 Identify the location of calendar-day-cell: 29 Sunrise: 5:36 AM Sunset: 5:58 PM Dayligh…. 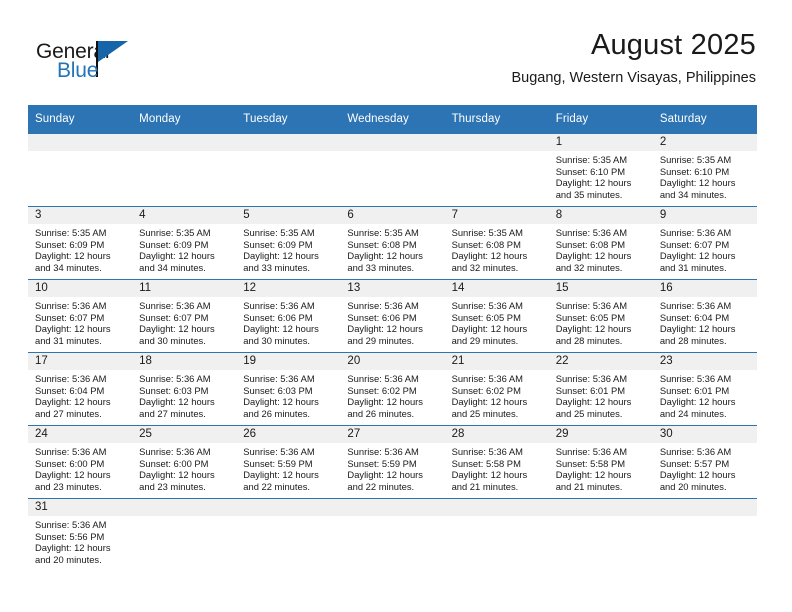
(600, 462).